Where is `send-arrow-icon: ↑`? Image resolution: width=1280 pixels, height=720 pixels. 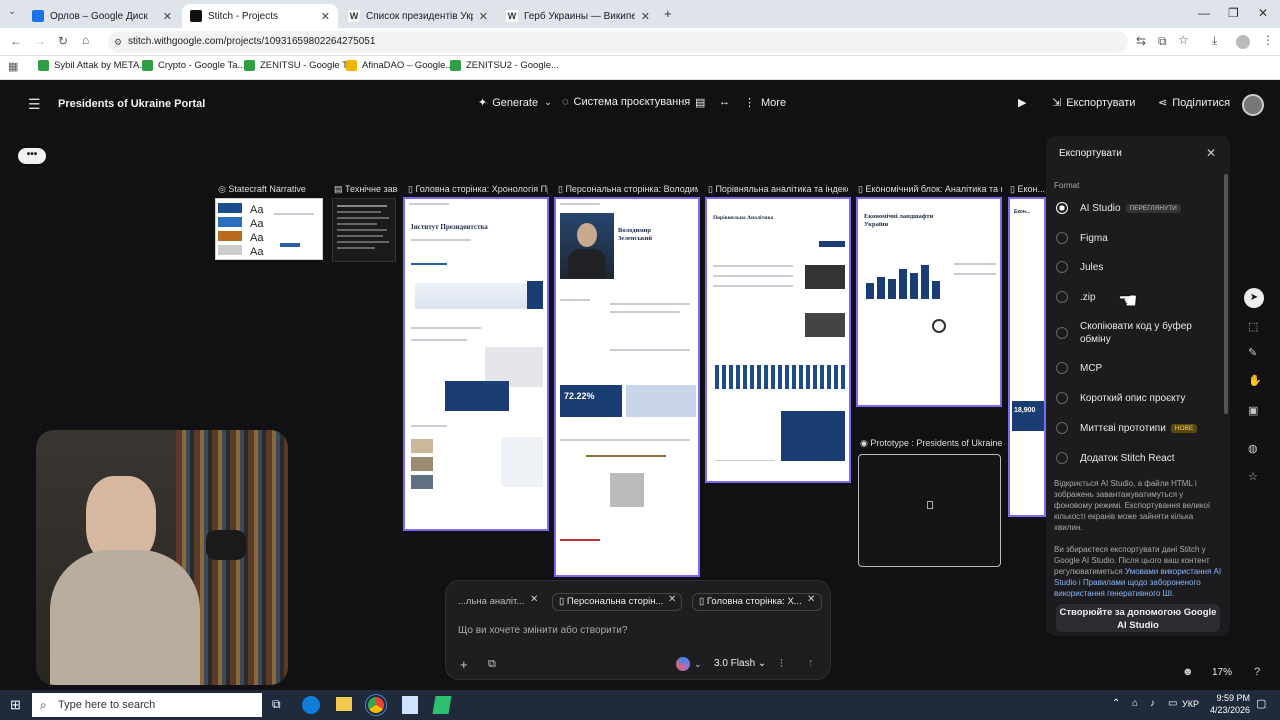 send-arrow-icon: ↑ is located at coordinates (811, 663).